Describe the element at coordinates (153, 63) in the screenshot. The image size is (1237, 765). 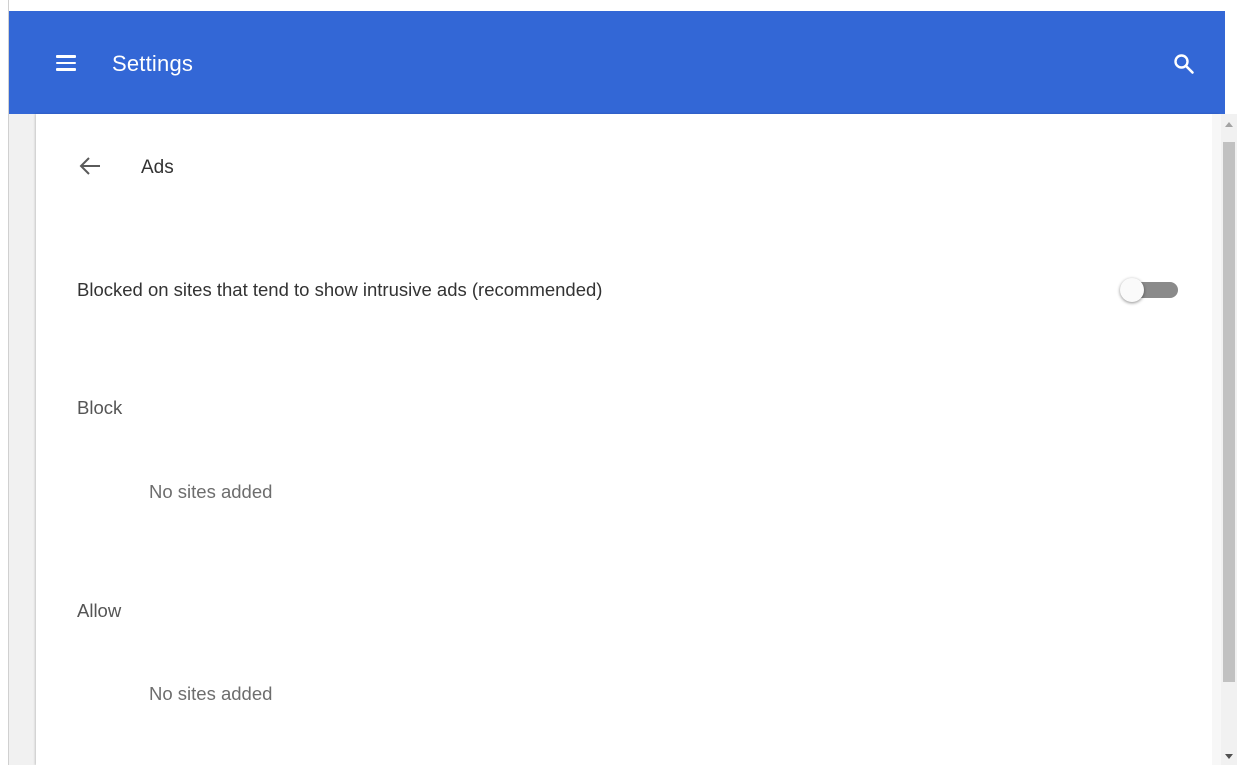
I see `page-title: Settings` at that location.